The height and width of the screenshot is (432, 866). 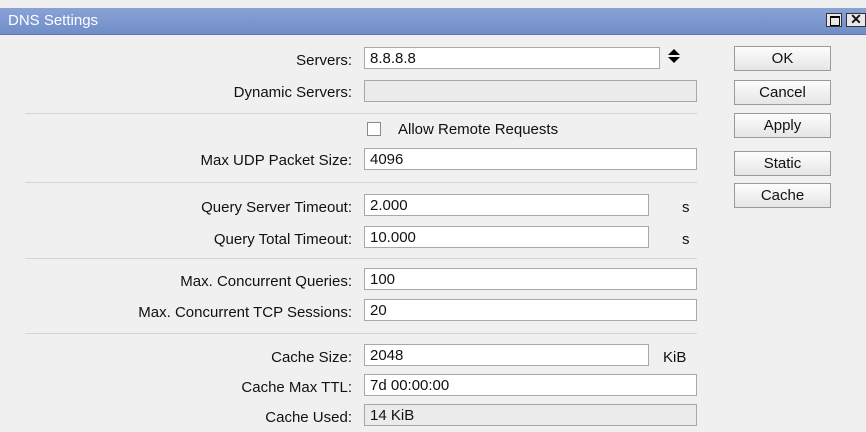 I want to click on title-bar: DNS Settings ✕, so click(x=433, y=21).